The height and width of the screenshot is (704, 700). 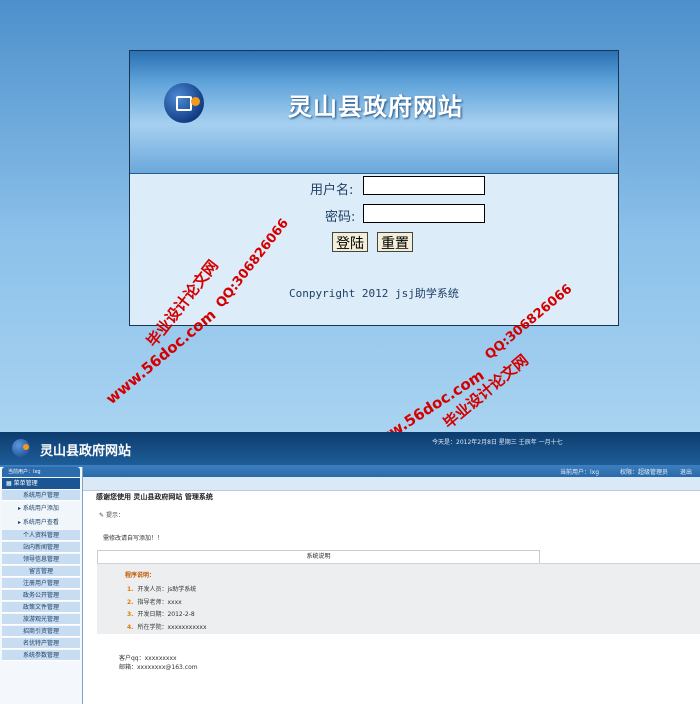 I want to click on sidebar-item: ▸ 系统用户查看, so click(x=41, y=522).